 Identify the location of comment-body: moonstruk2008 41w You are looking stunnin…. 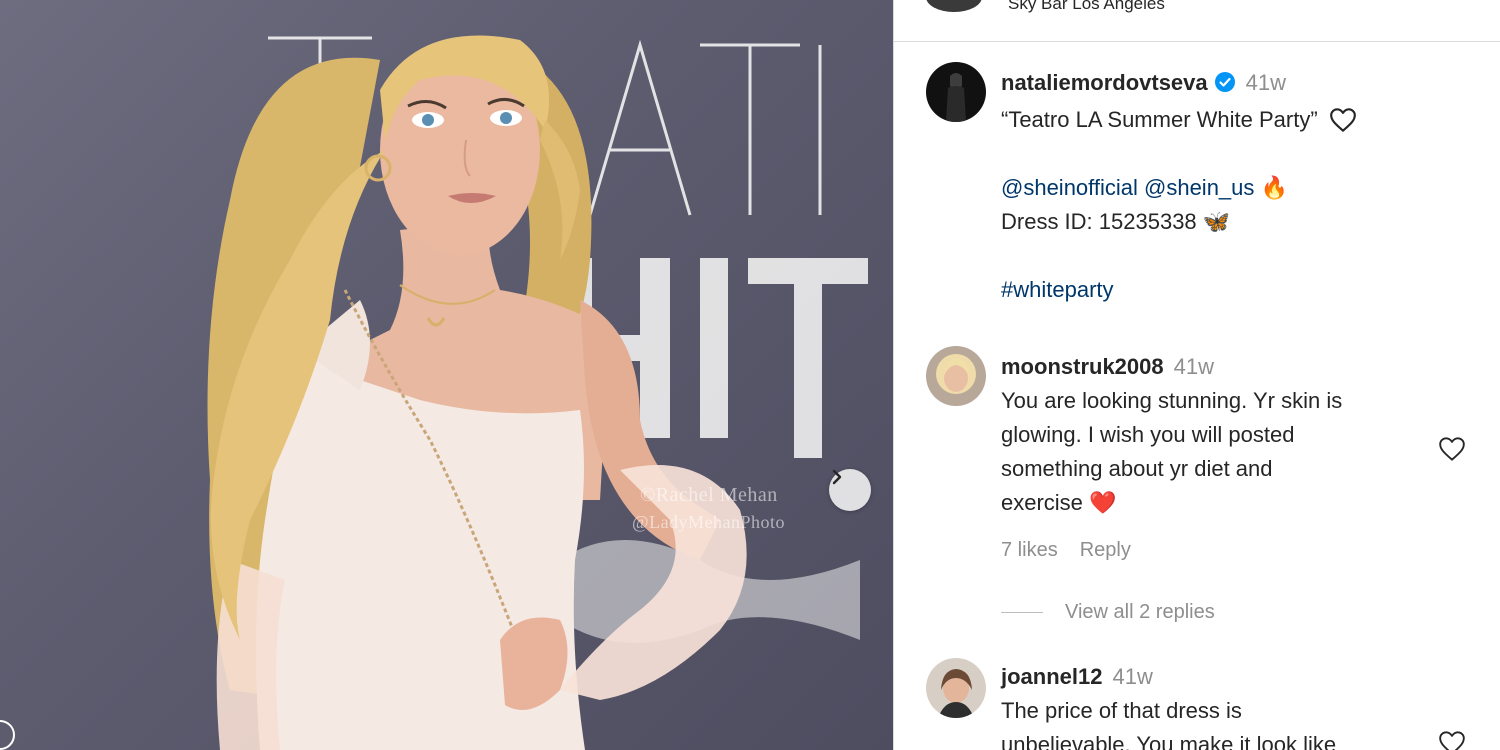
(1221, 435).